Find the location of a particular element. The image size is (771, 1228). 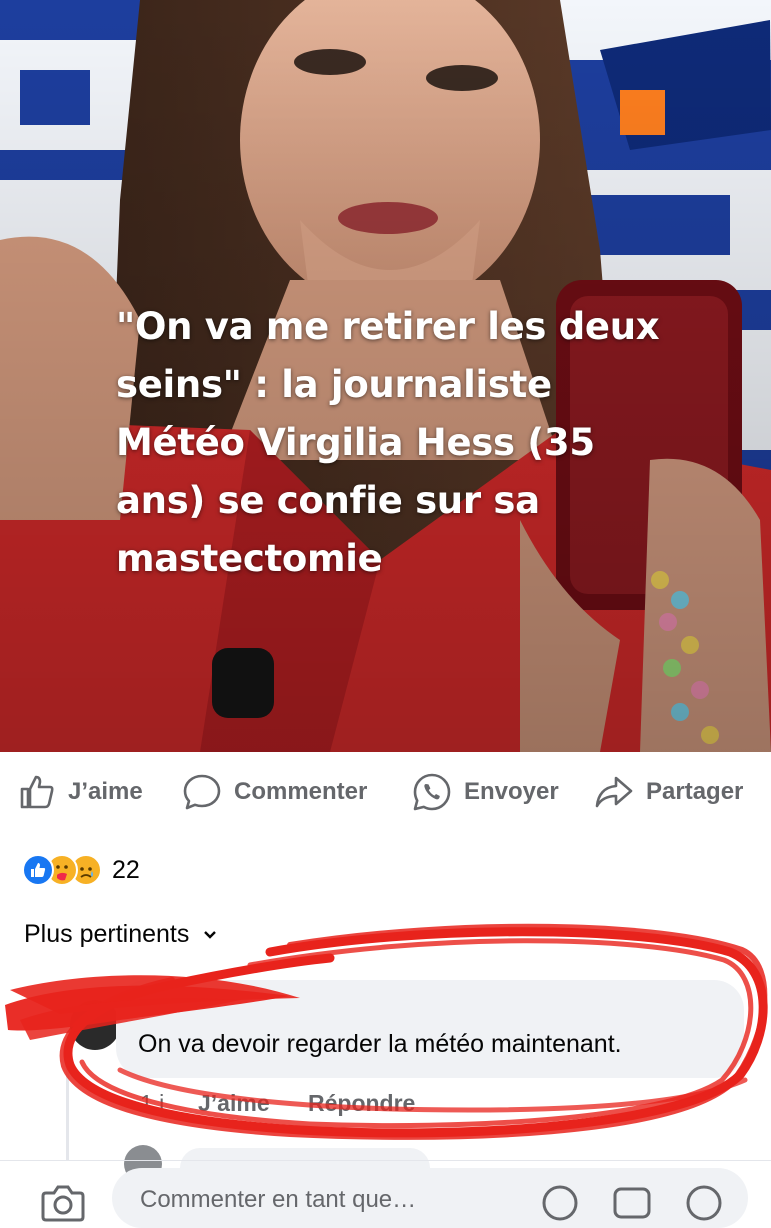

share-label: Partager is located at coordinates (695, 791).